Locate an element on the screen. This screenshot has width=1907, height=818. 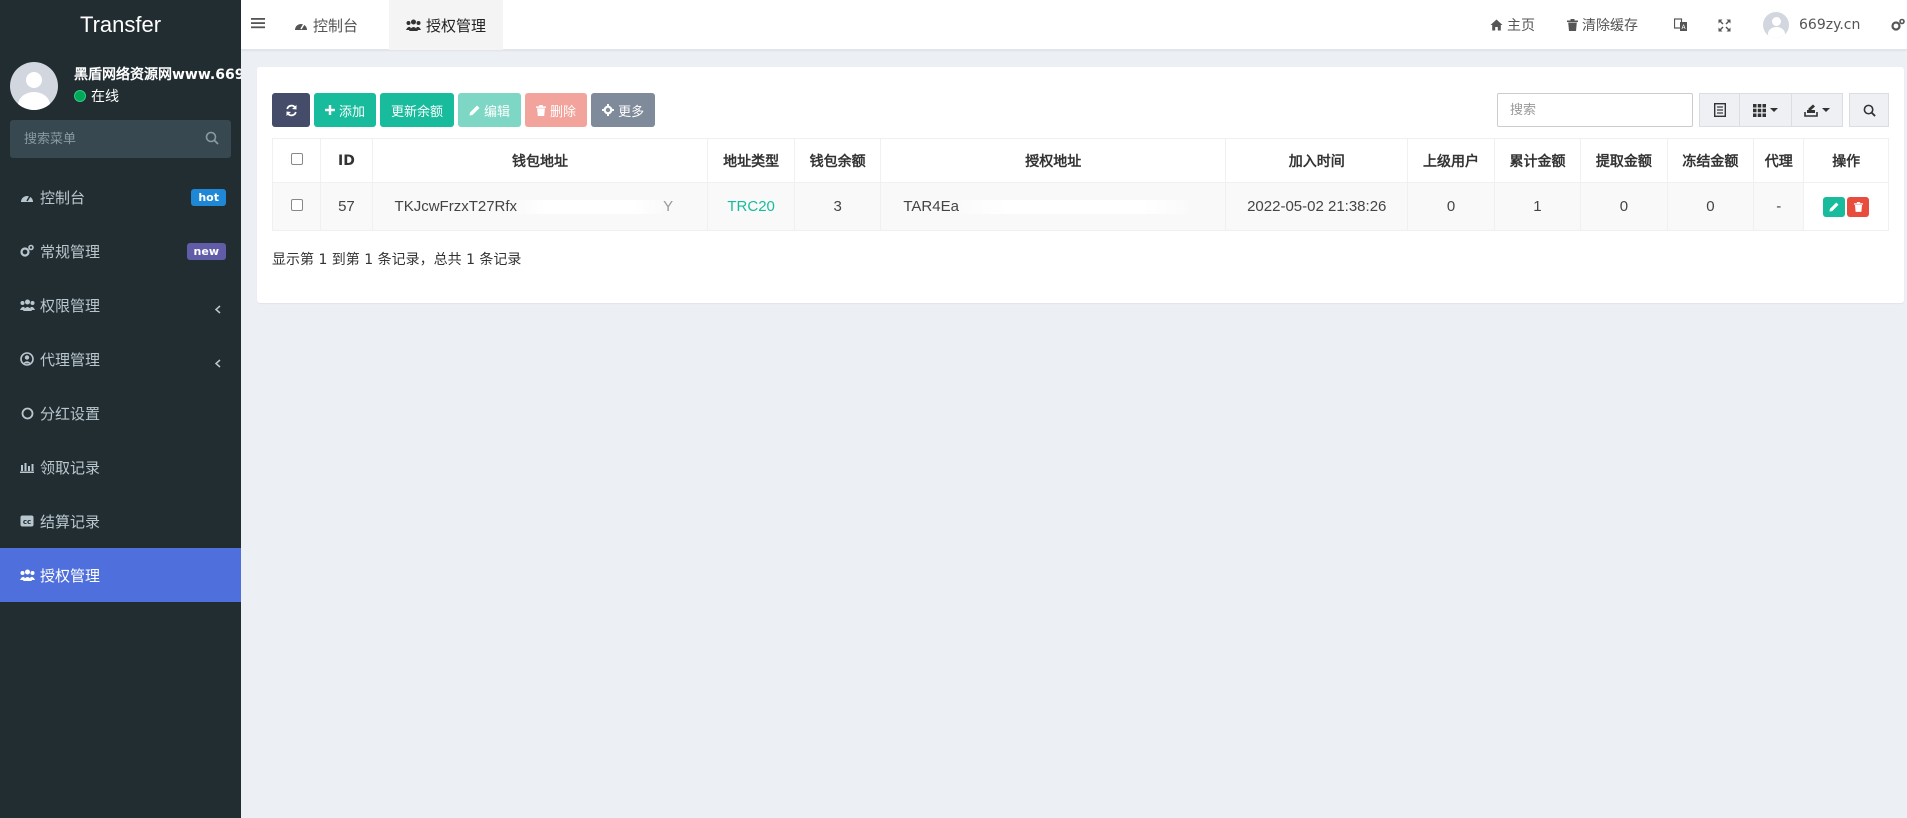
col-header: 提取金额 is located at coordinates (1624, 160).